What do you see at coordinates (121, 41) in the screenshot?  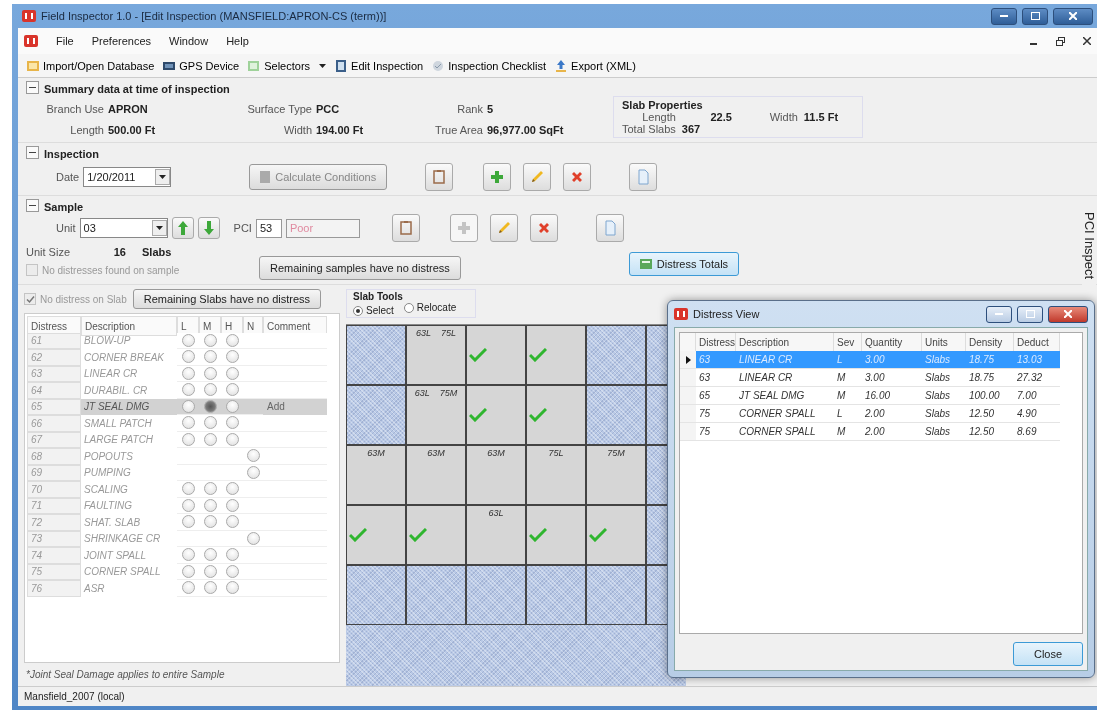 I see `menu-item: Preferences` at bounding box center [121, 41].